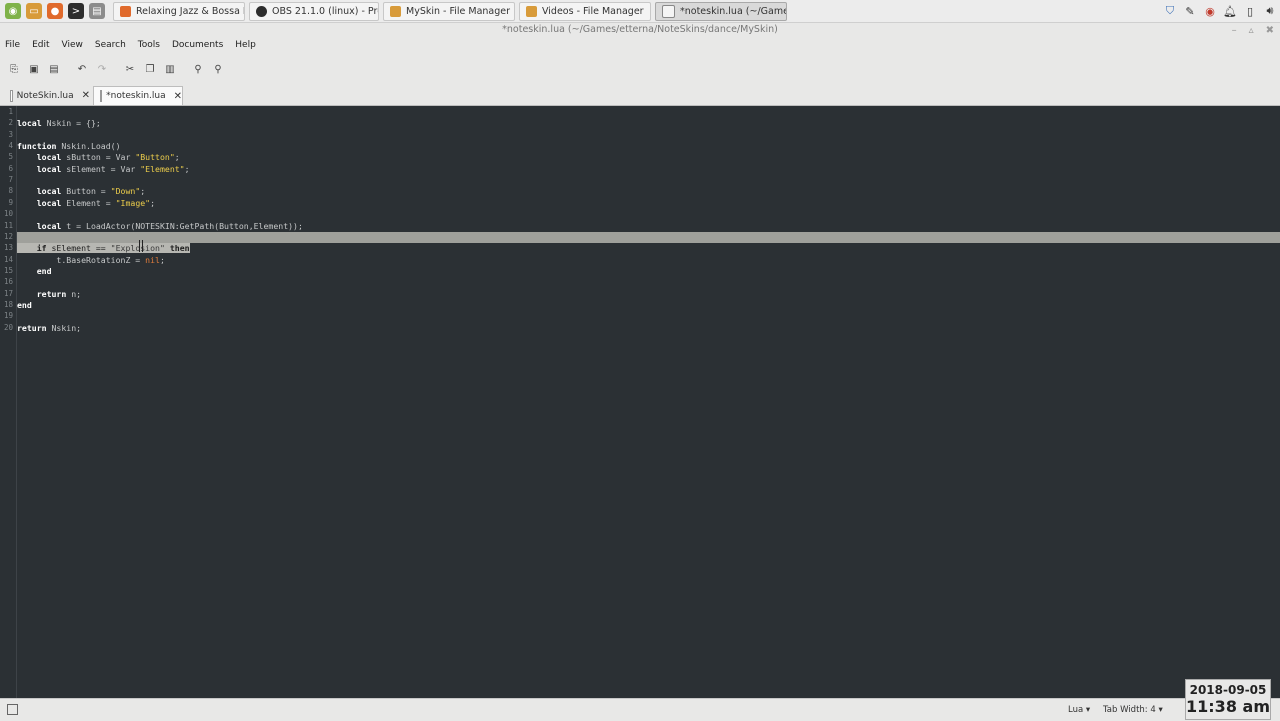 The image size is (1280, 721). I want to click on code-token: sButton = Var, so click(98, 157).